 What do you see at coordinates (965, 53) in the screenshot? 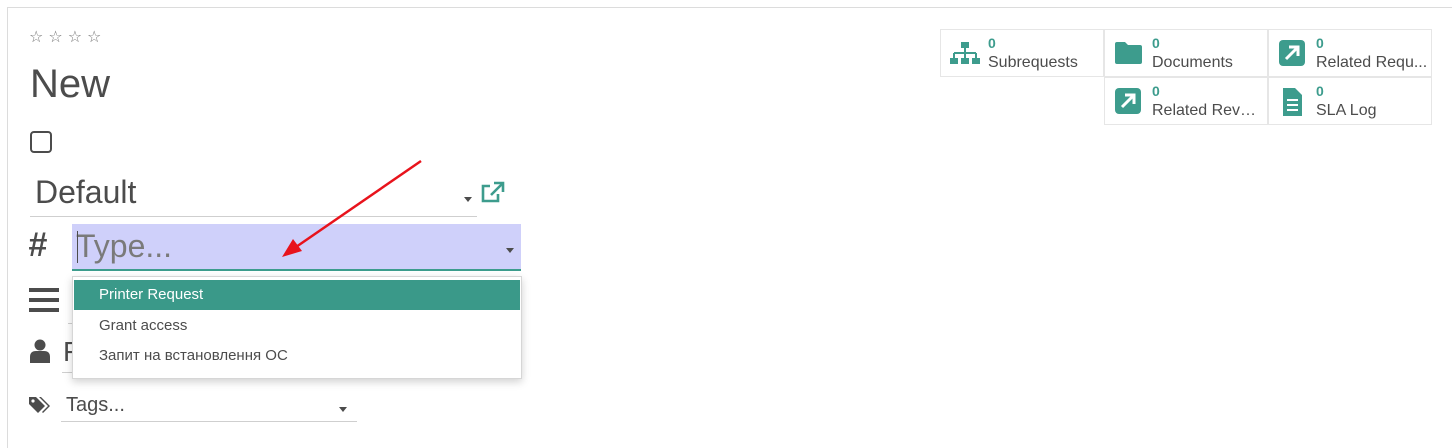
I see `sitemap-icon` at bounding box center [965, 53].